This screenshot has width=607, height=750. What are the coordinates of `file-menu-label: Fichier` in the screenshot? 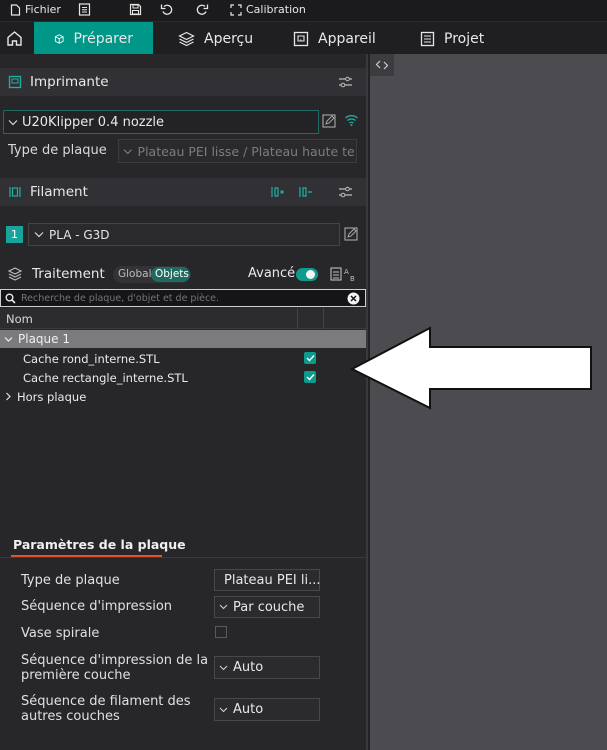 It's located at (43, 9).